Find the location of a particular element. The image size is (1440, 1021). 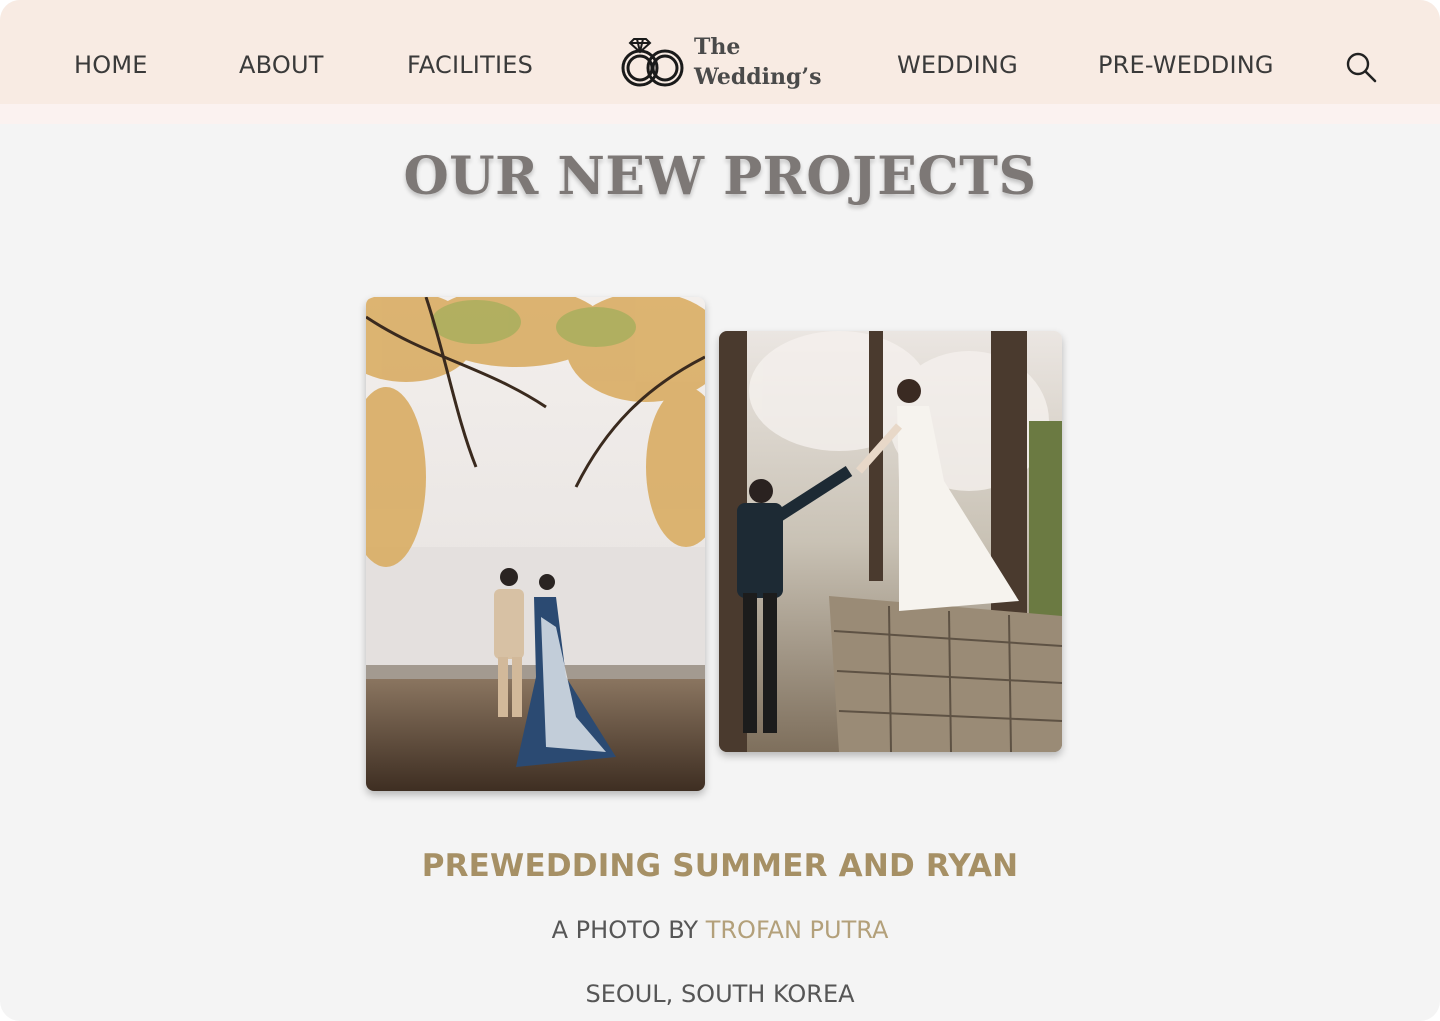

nav-item-facilities: FACILITIES is located at coordinates (470, 65).